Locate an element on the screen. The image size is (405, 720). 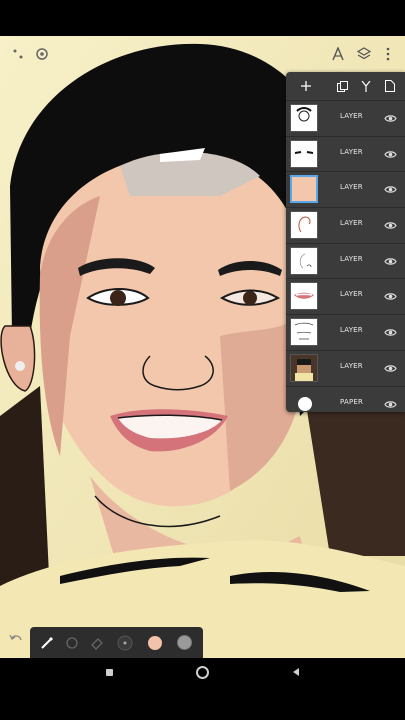
grip-icon is located at coordinates (18, 54).